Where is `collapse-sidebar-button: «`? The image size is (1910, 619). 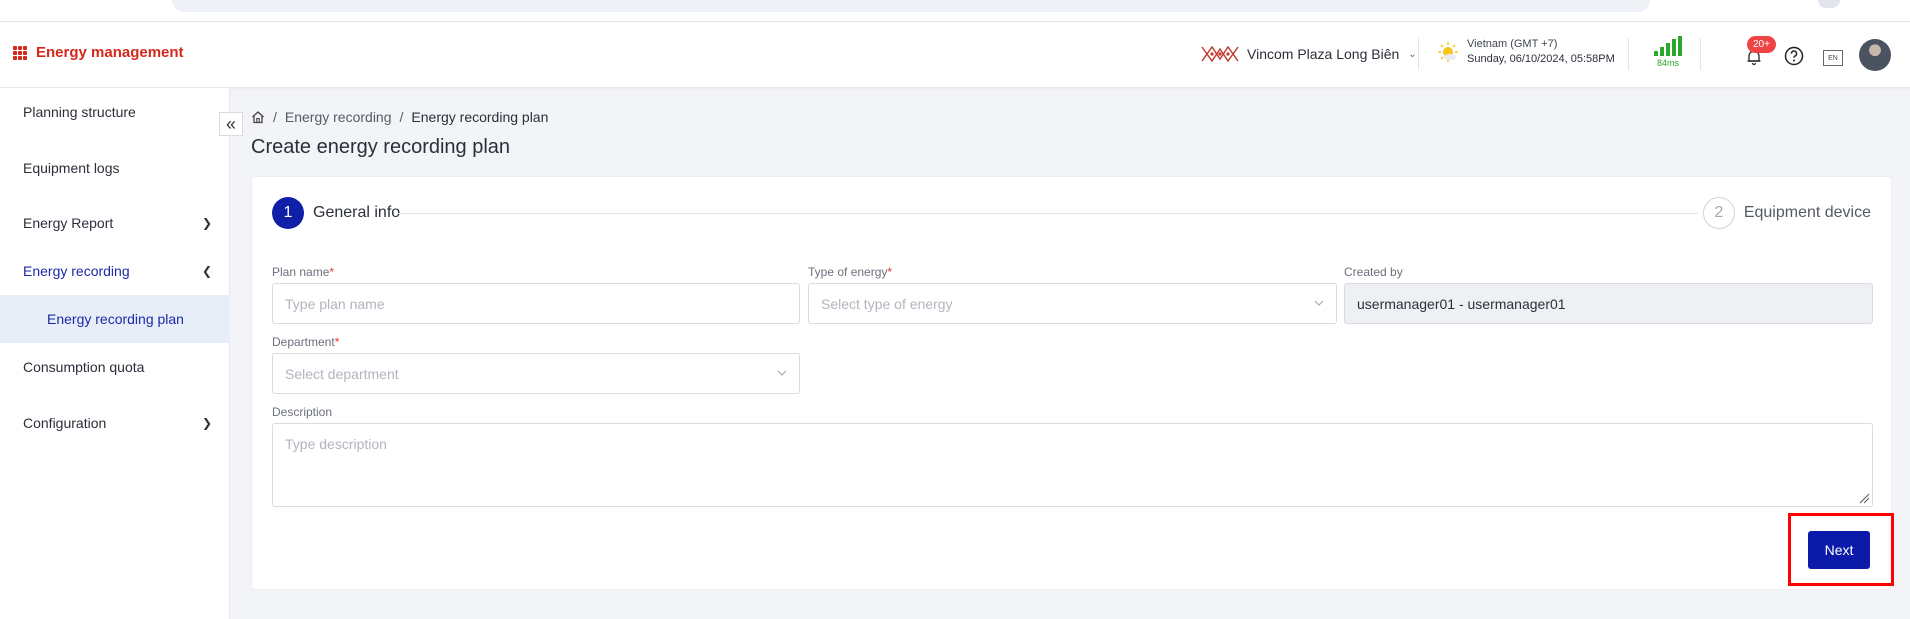 collapse-sidebar-button: « is located at coordinates (231, 124).